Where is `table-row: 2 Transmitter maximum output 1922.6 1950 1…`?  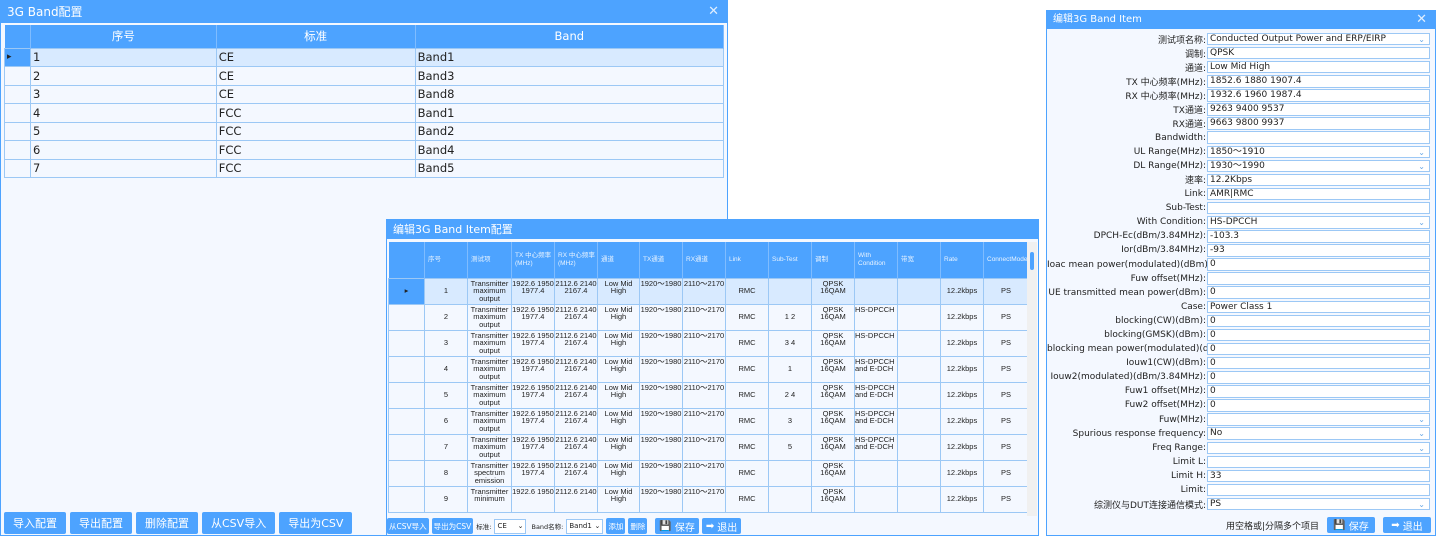
table-row: 2 Transmitter maximum output 1922.6 1950 1… is located at coordinates (708, 317).